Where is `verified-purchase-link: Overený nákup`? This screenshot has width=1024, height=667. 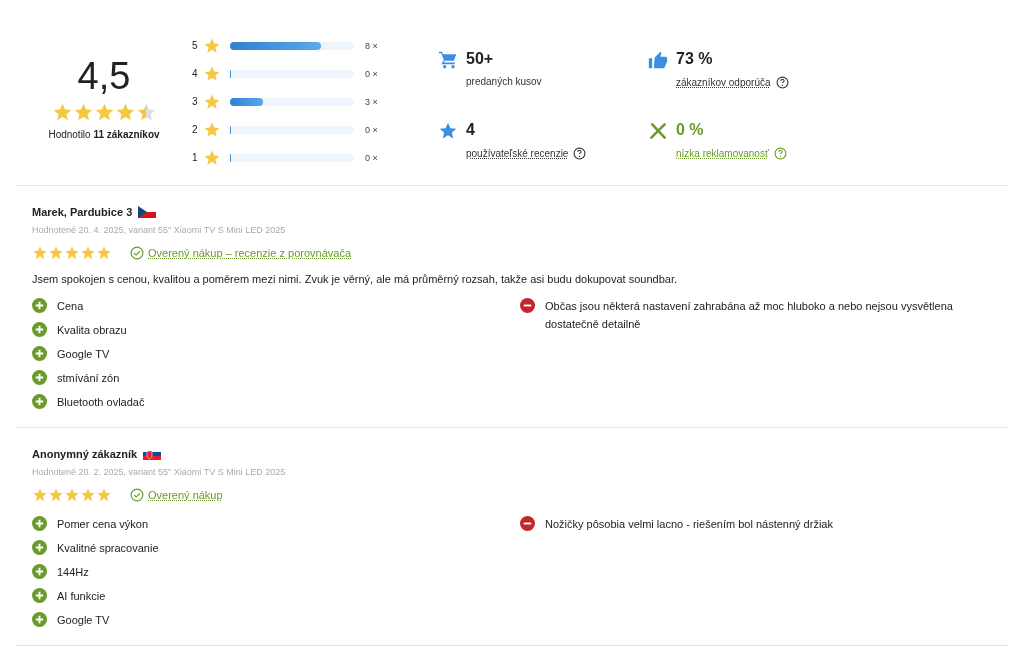 verified-purchase-link: Overený nákup is located at coordinates (185, 495).